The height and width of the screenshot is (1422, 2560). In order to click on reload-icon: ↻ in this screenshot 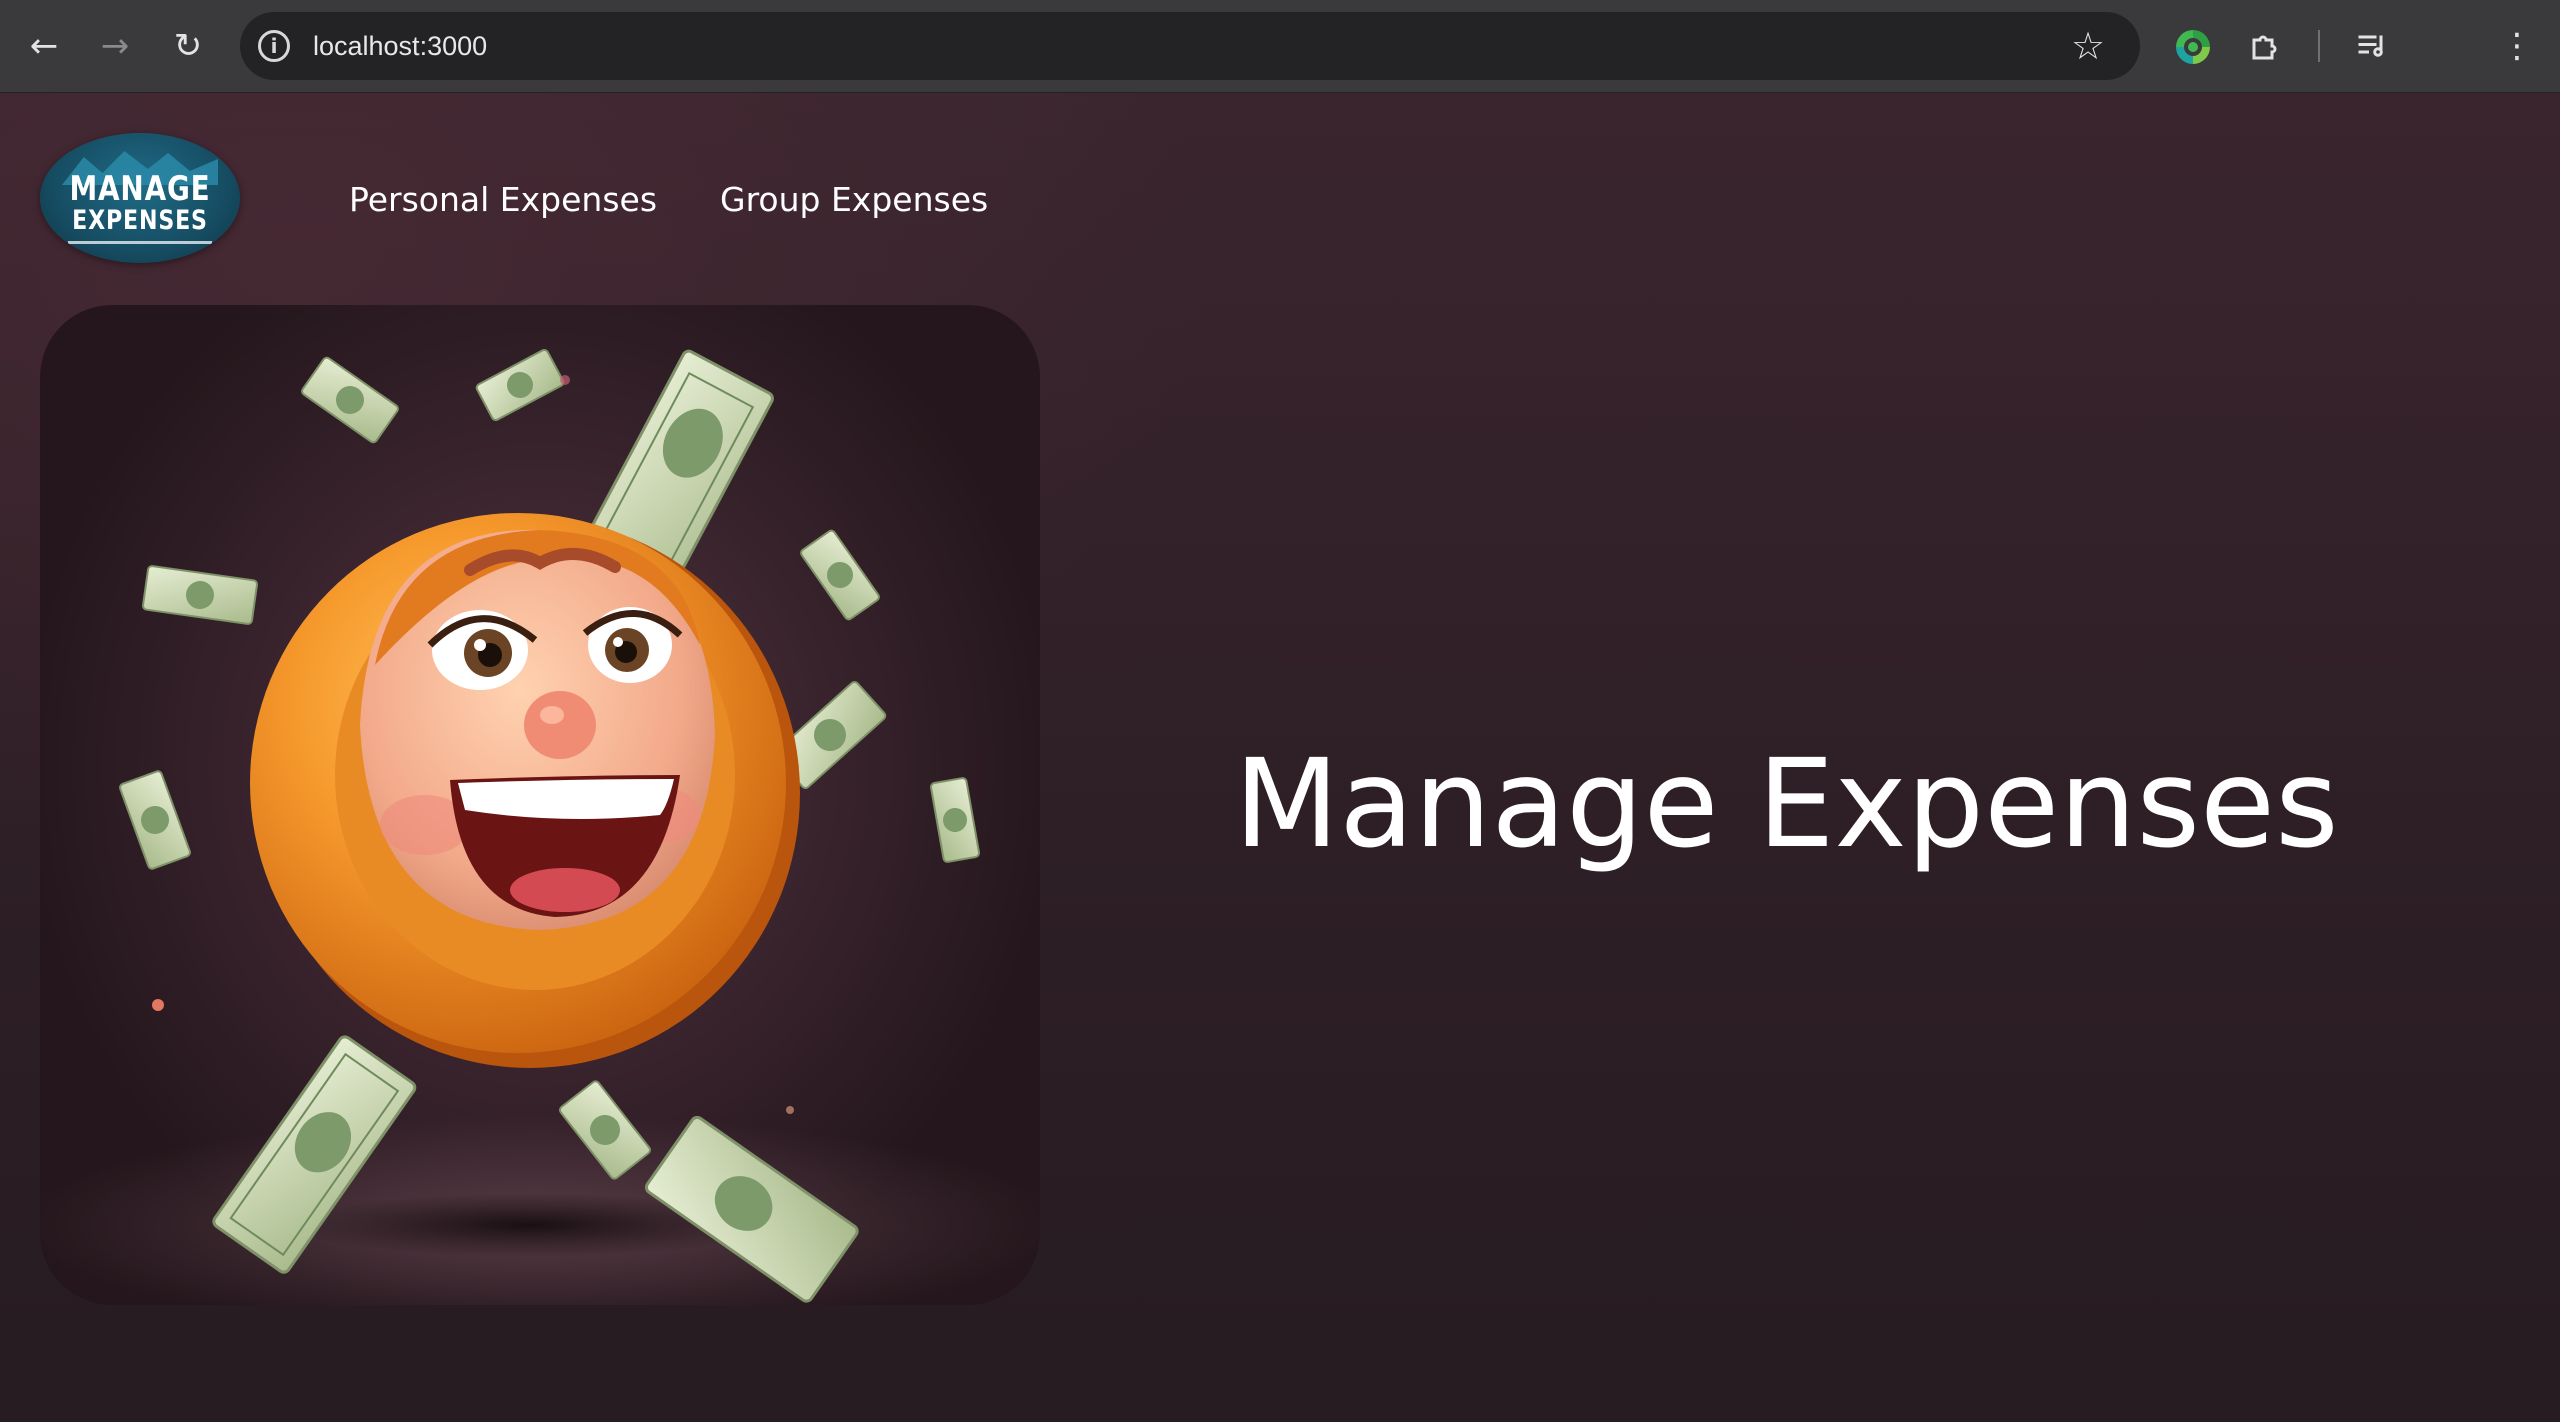, I will do `click(188, 46)`.